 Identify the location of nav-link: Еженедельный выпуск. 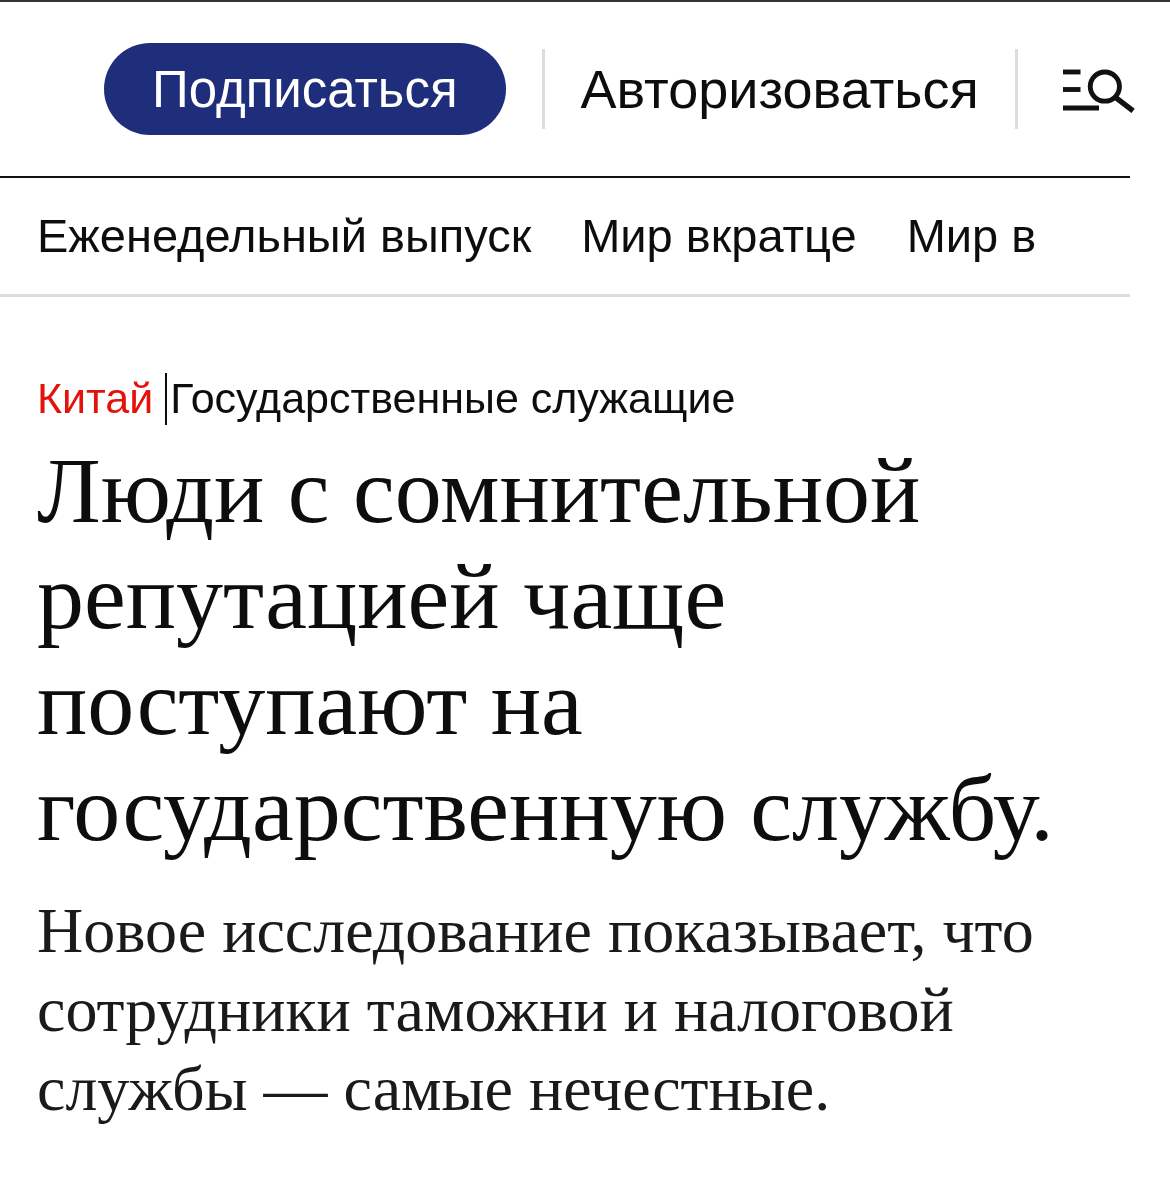
(284, 235).